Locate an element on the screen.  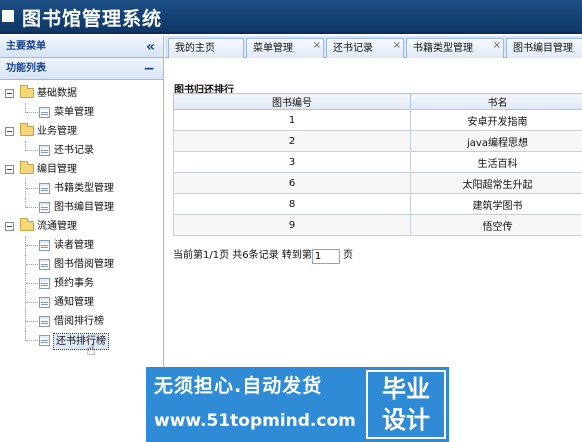
tab-return-records: 还书记录 × is located at coordinates (365, 48).